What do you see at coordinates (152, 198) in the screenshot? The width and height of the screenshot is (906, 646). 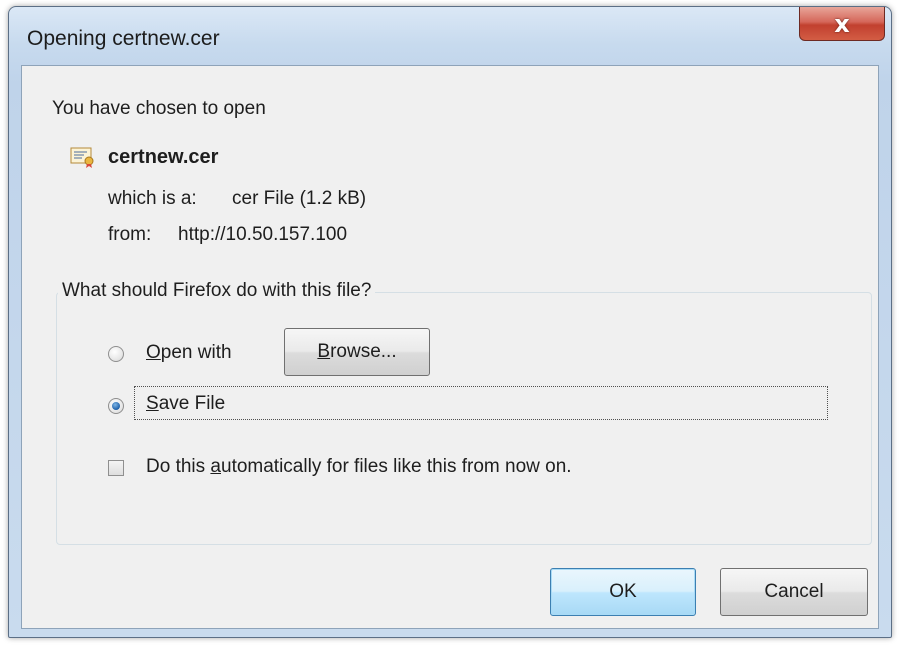 I see `file-type-label: which is a:` at bounding box center [152, 198].